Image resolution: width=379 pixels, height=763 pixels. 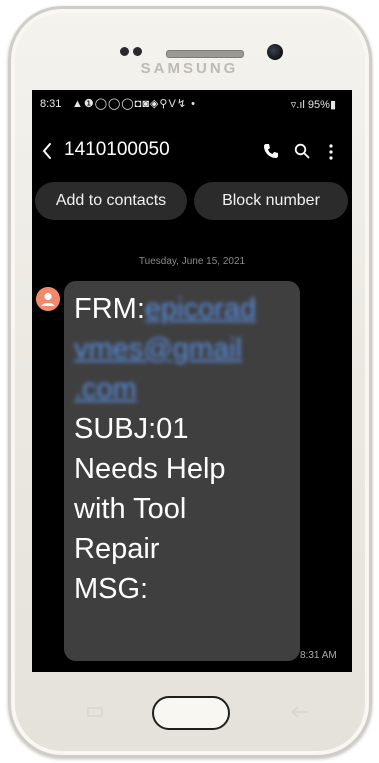 I want to click on subject-line: SUBJ:01, so click(x=131, y=429).